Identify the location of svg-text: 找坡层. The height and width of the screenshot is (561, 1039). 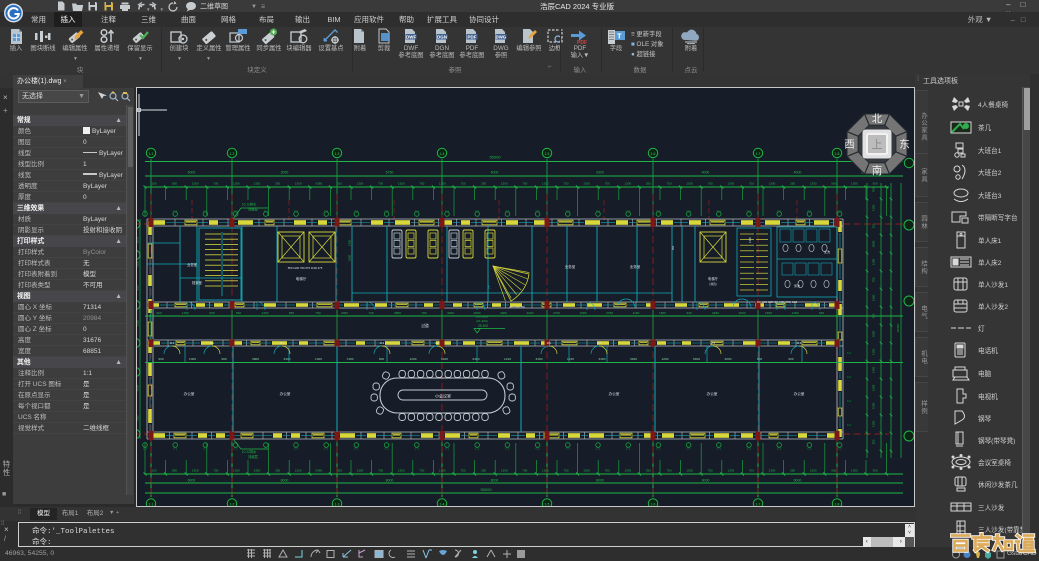
(253, 209).